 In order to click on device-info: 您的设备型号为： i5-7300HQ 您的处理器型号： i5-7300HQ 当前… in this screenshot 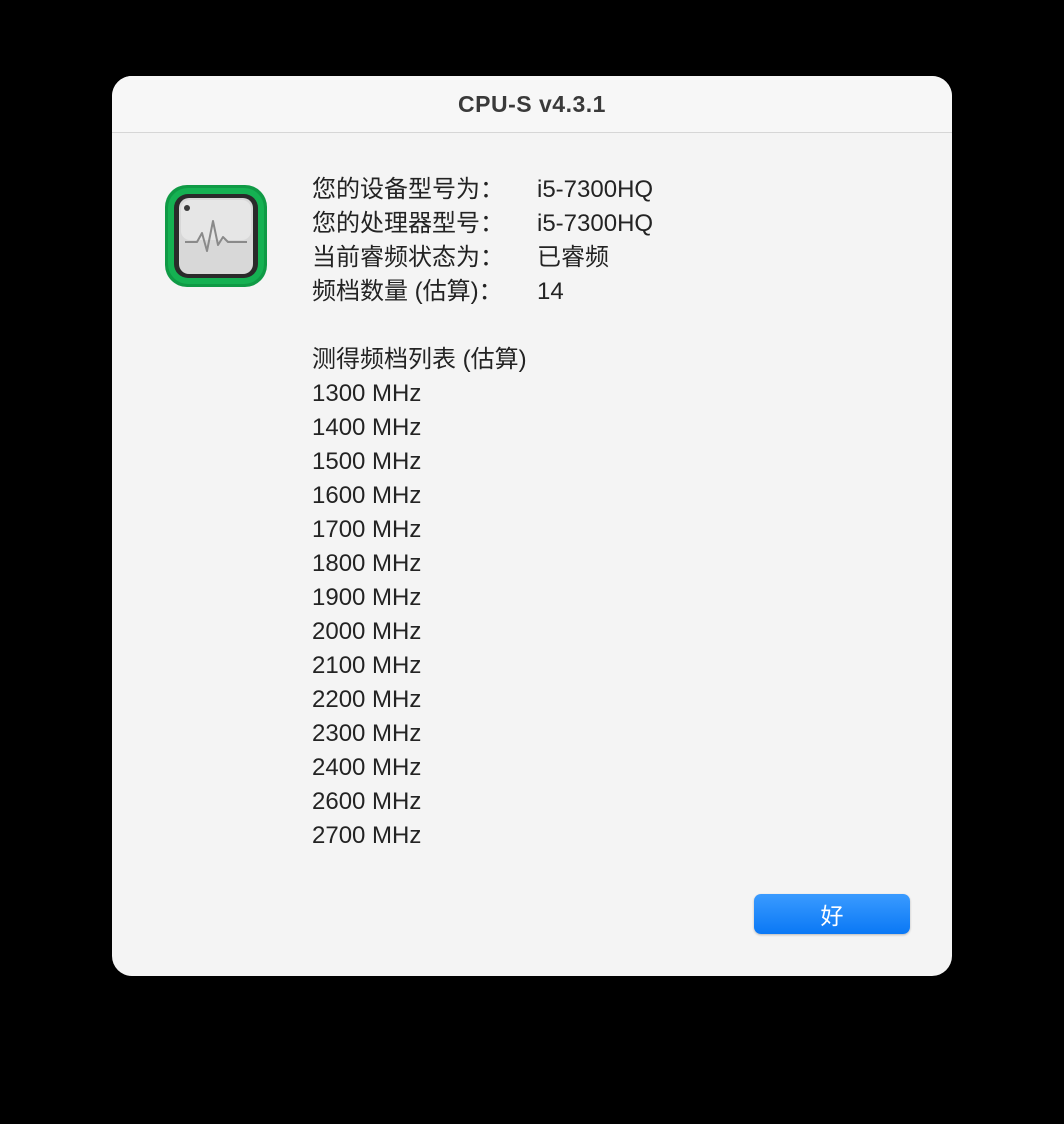, I will do `click(482, 241)`.